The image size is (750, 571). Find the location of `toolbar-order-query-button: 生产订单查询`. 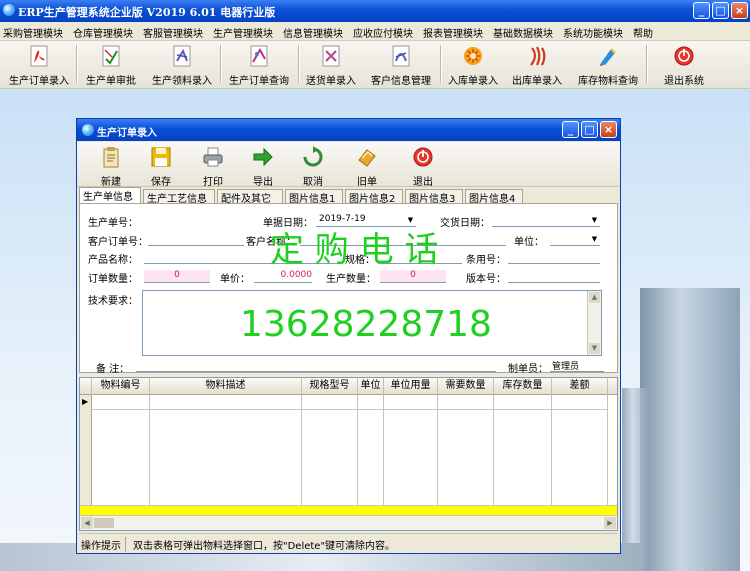

toolbar-order-query-button: 生产订单查询 is located at coordinates (259, 65).